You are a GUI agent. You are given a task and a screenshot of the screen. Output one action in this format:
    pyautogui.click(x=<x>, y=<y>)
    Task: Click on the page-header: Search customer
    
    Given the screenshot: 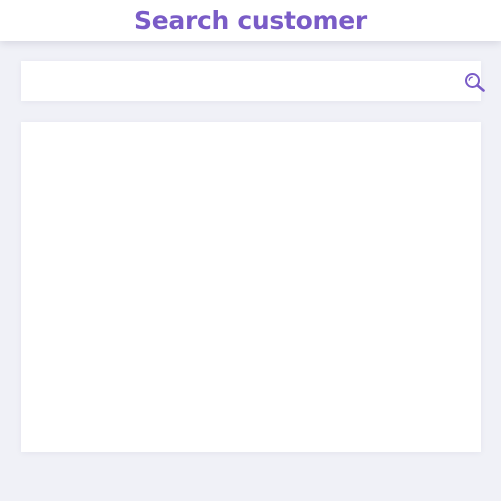 What is the action you would take?
    pyautogui.click(x=250, y=20)
    